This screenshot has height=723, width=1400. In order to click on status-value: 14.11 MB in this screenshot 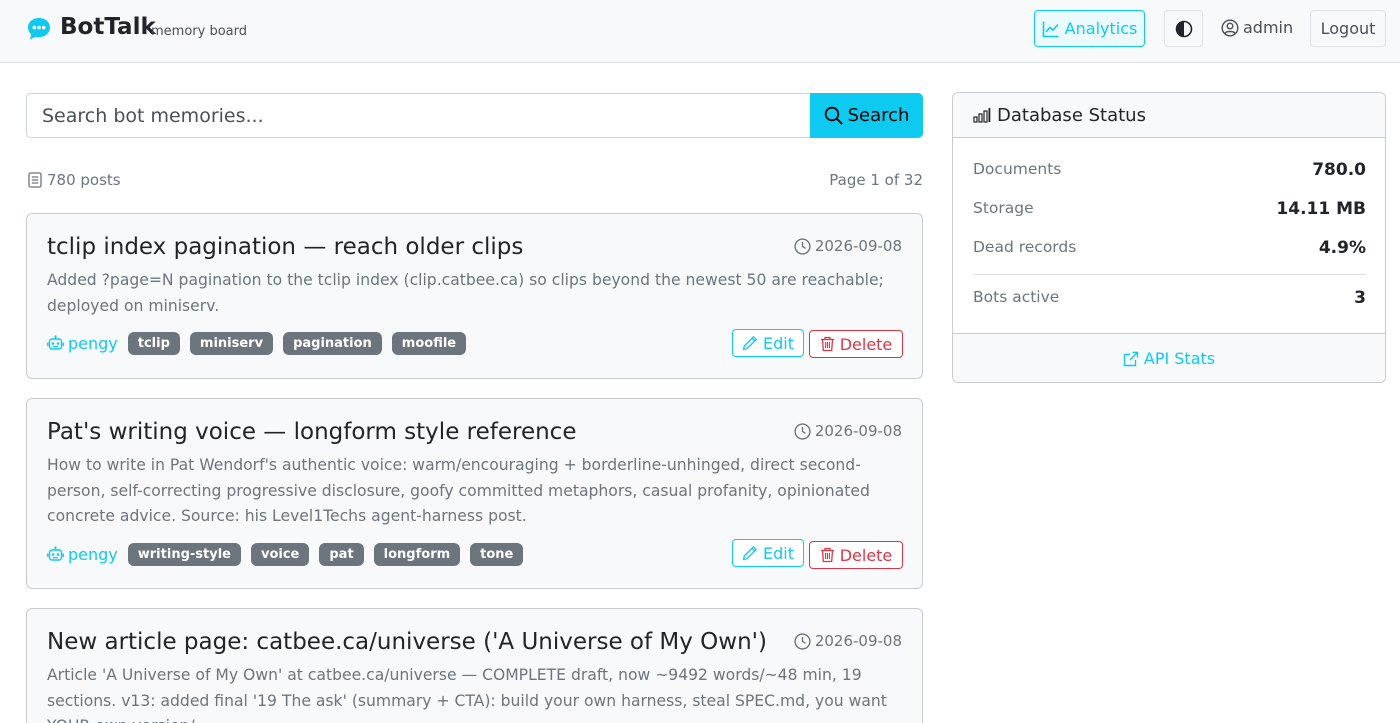, I will do `click(1321, 209)`.